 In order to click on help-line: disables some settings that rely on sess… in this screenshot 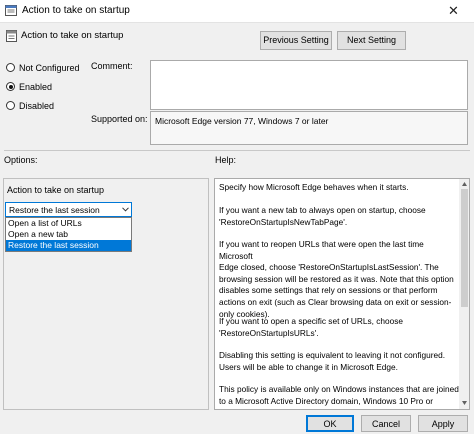, I will do `click(328, 290)`.